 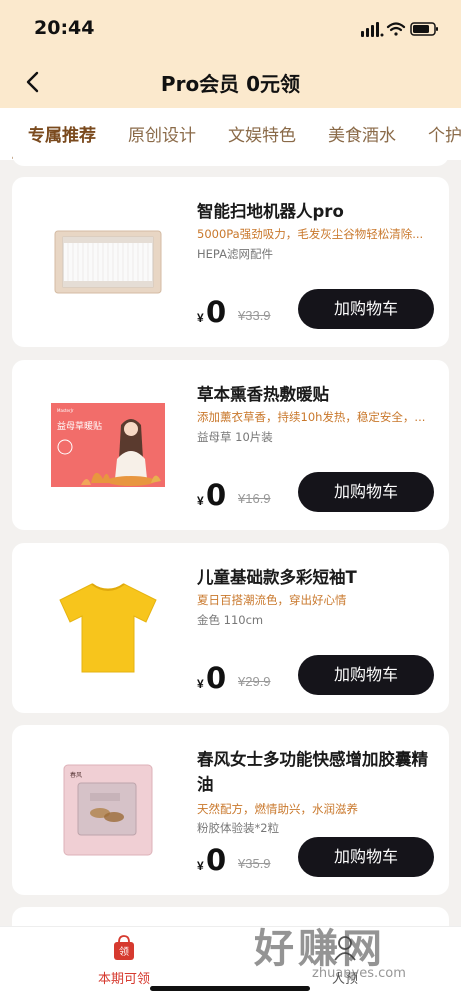 I want to click on previous-card-edge, so click(x=230, y=159).